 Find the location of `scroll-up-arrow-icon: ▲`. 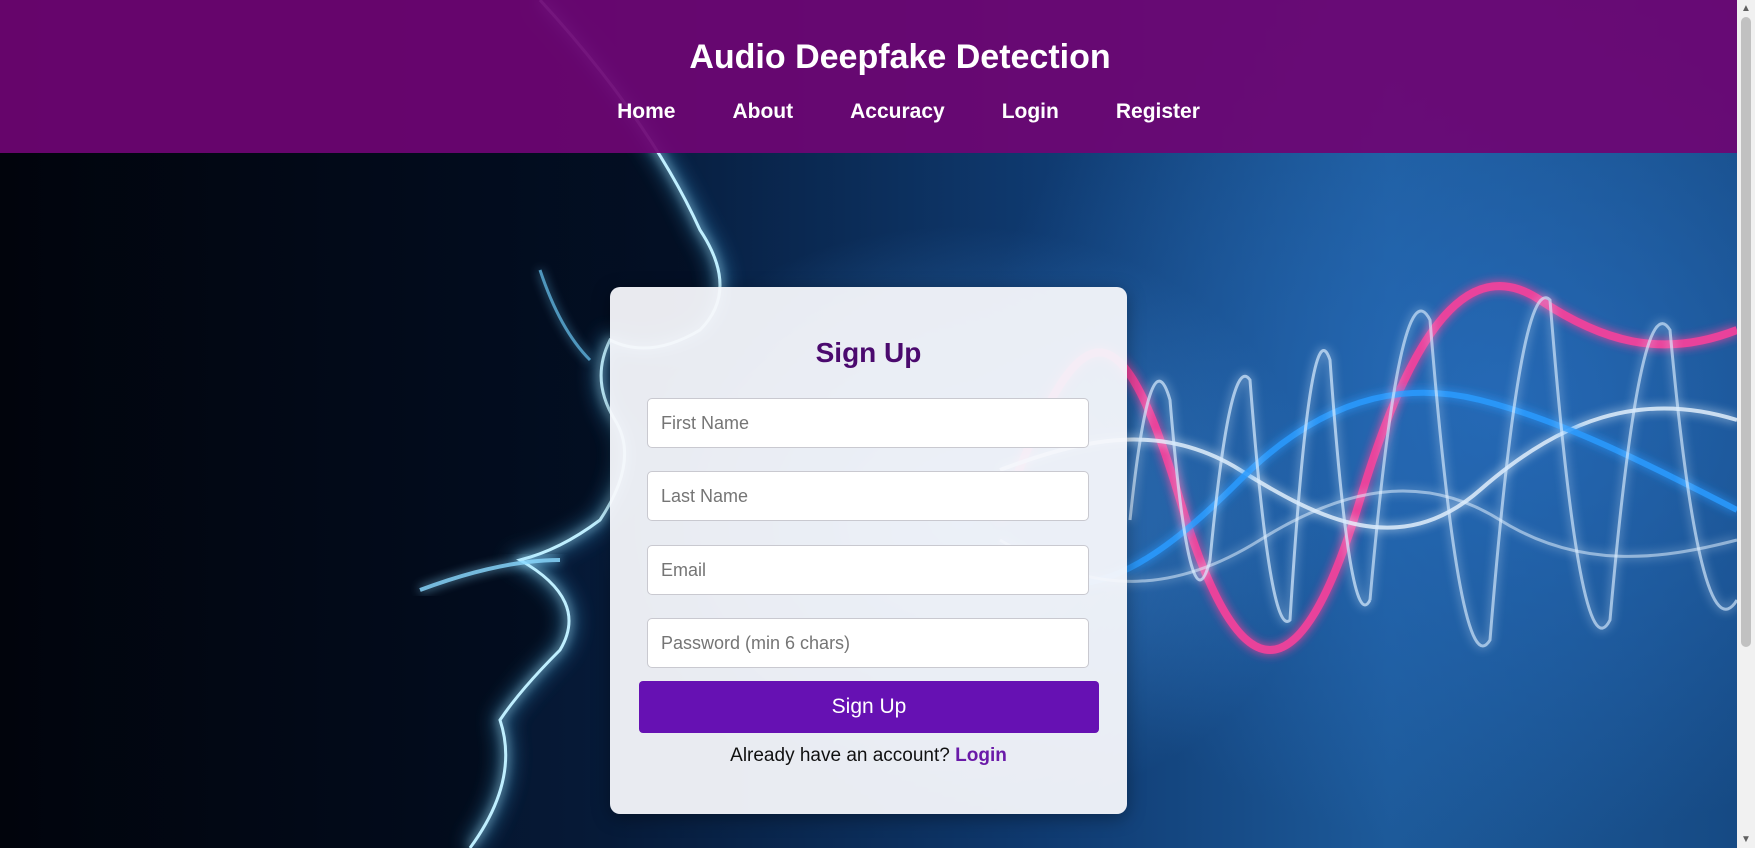

scroll-up-arrow-icon: ▲ is located at coordinates (1746, 8).